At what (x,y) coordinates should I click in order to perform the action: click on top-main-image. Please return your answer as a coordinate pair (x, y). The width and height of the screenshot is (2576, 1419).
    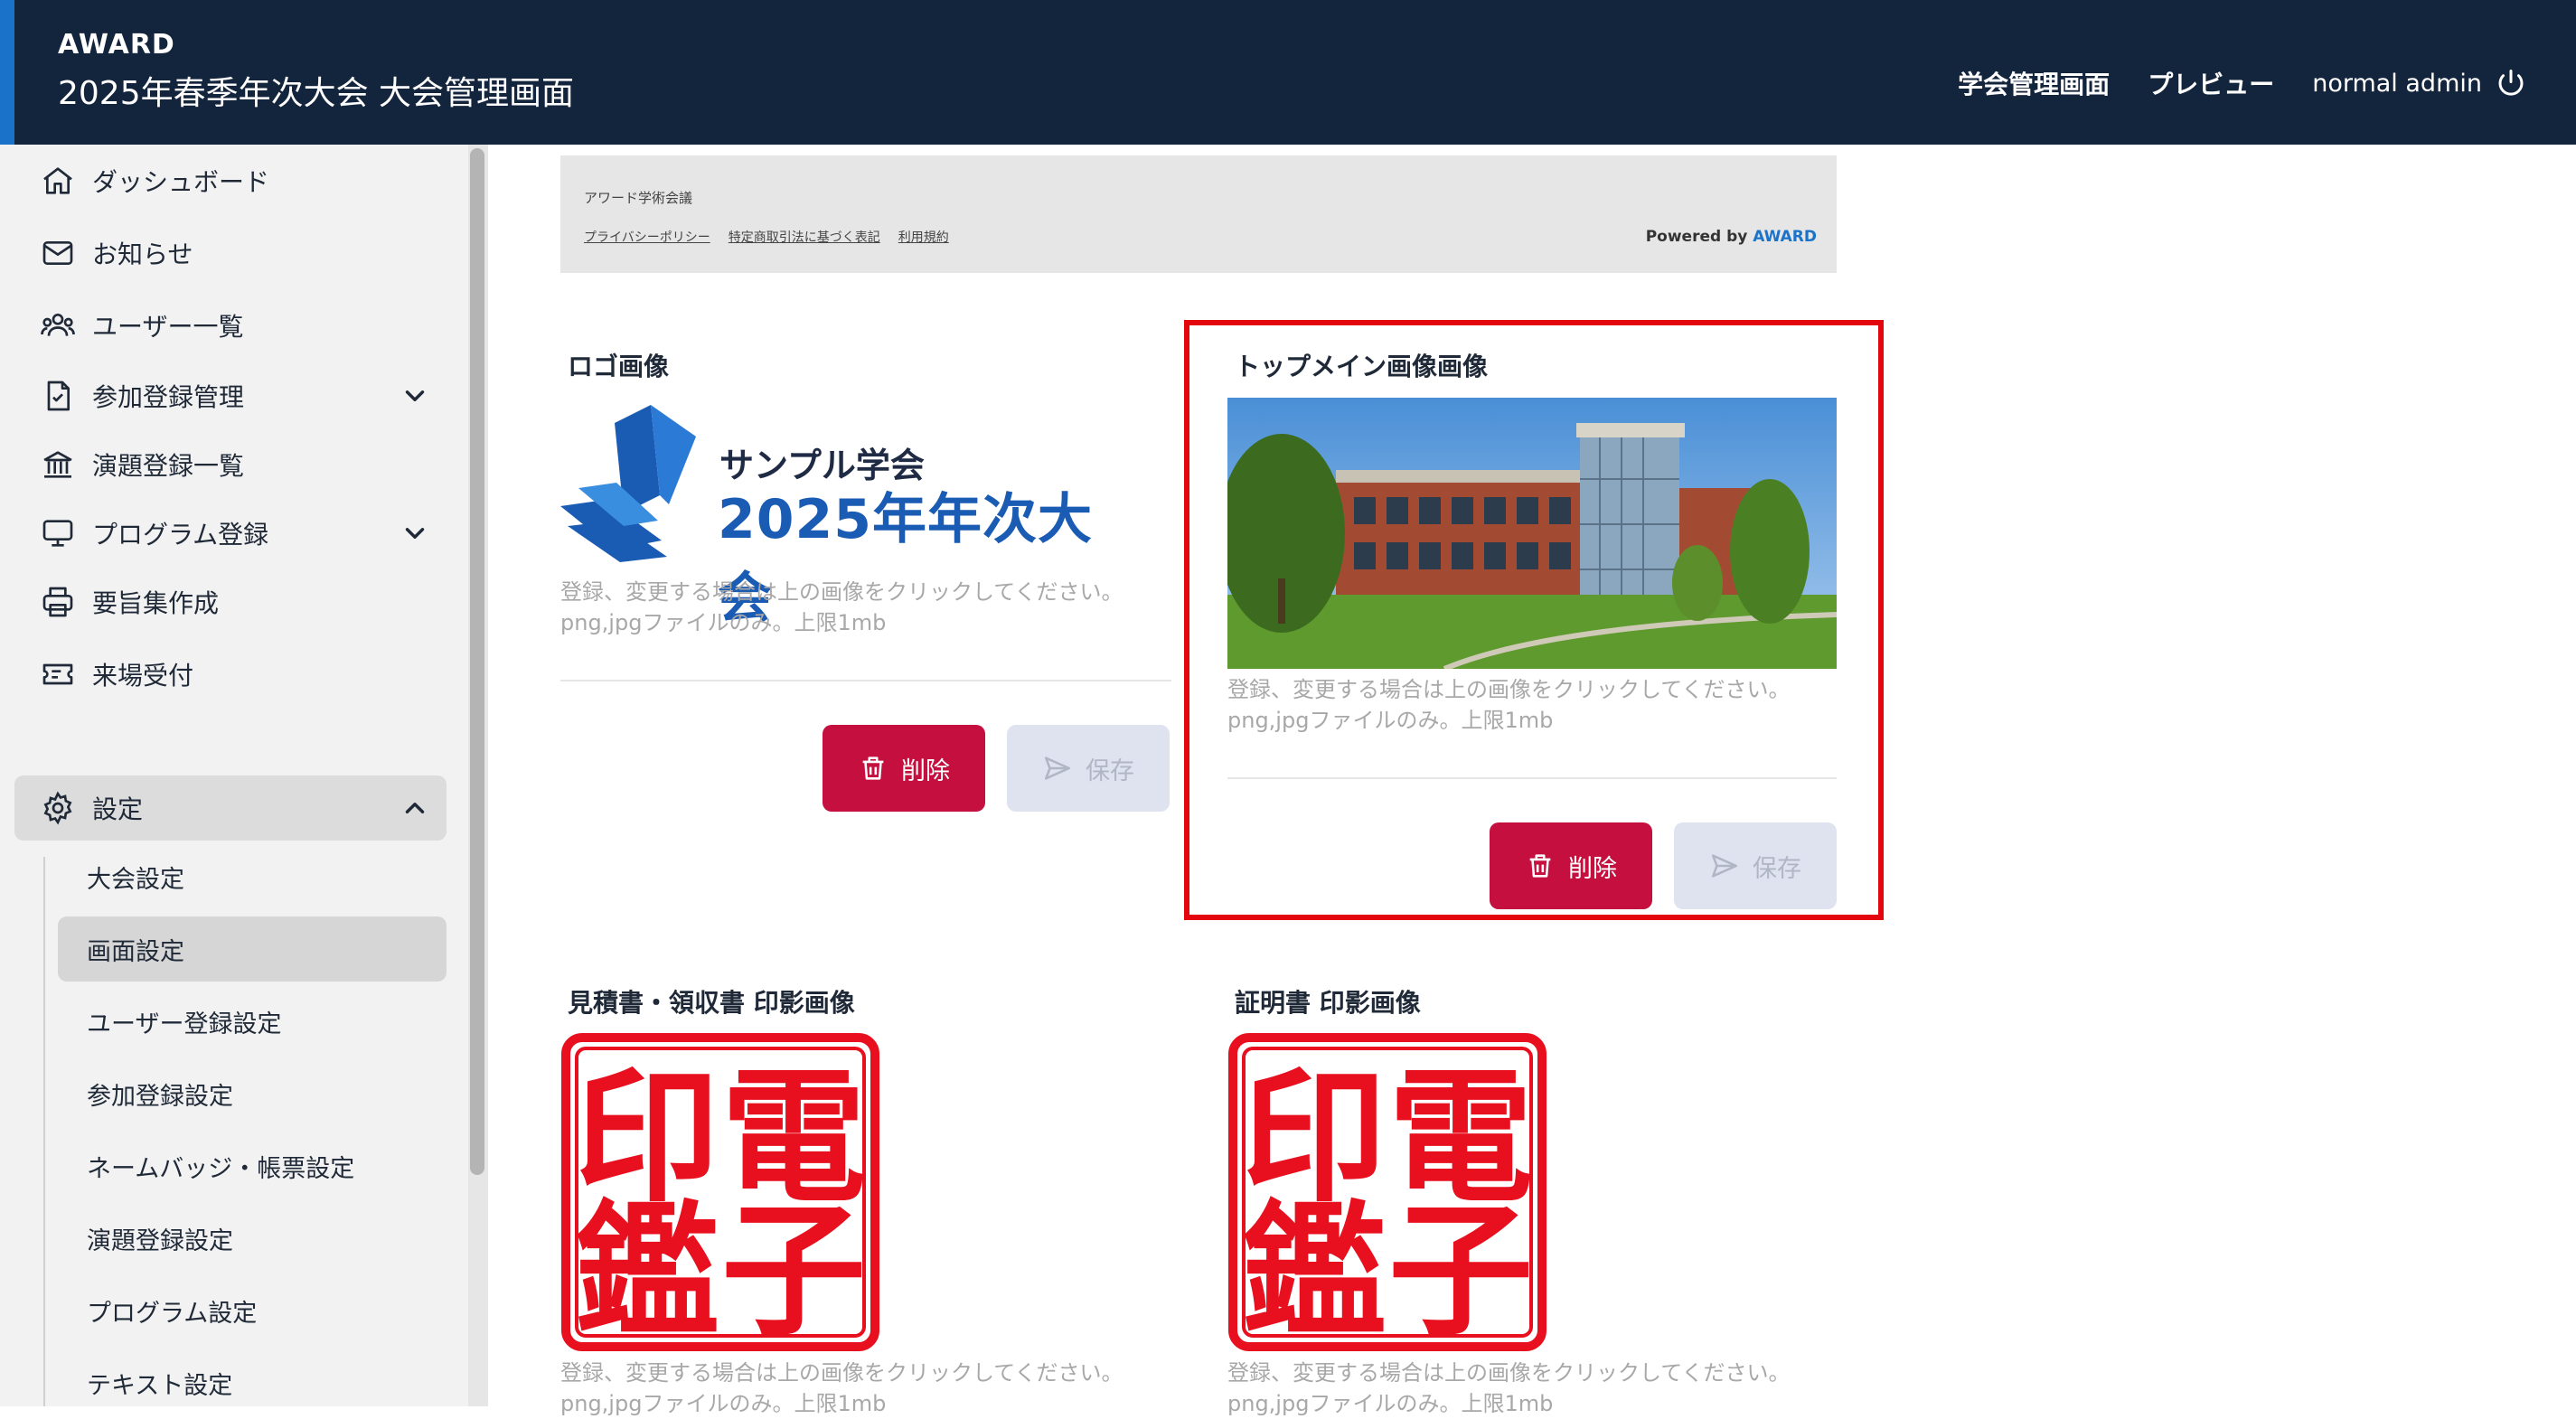
    Looking at the image, I should click on (1532, 533).